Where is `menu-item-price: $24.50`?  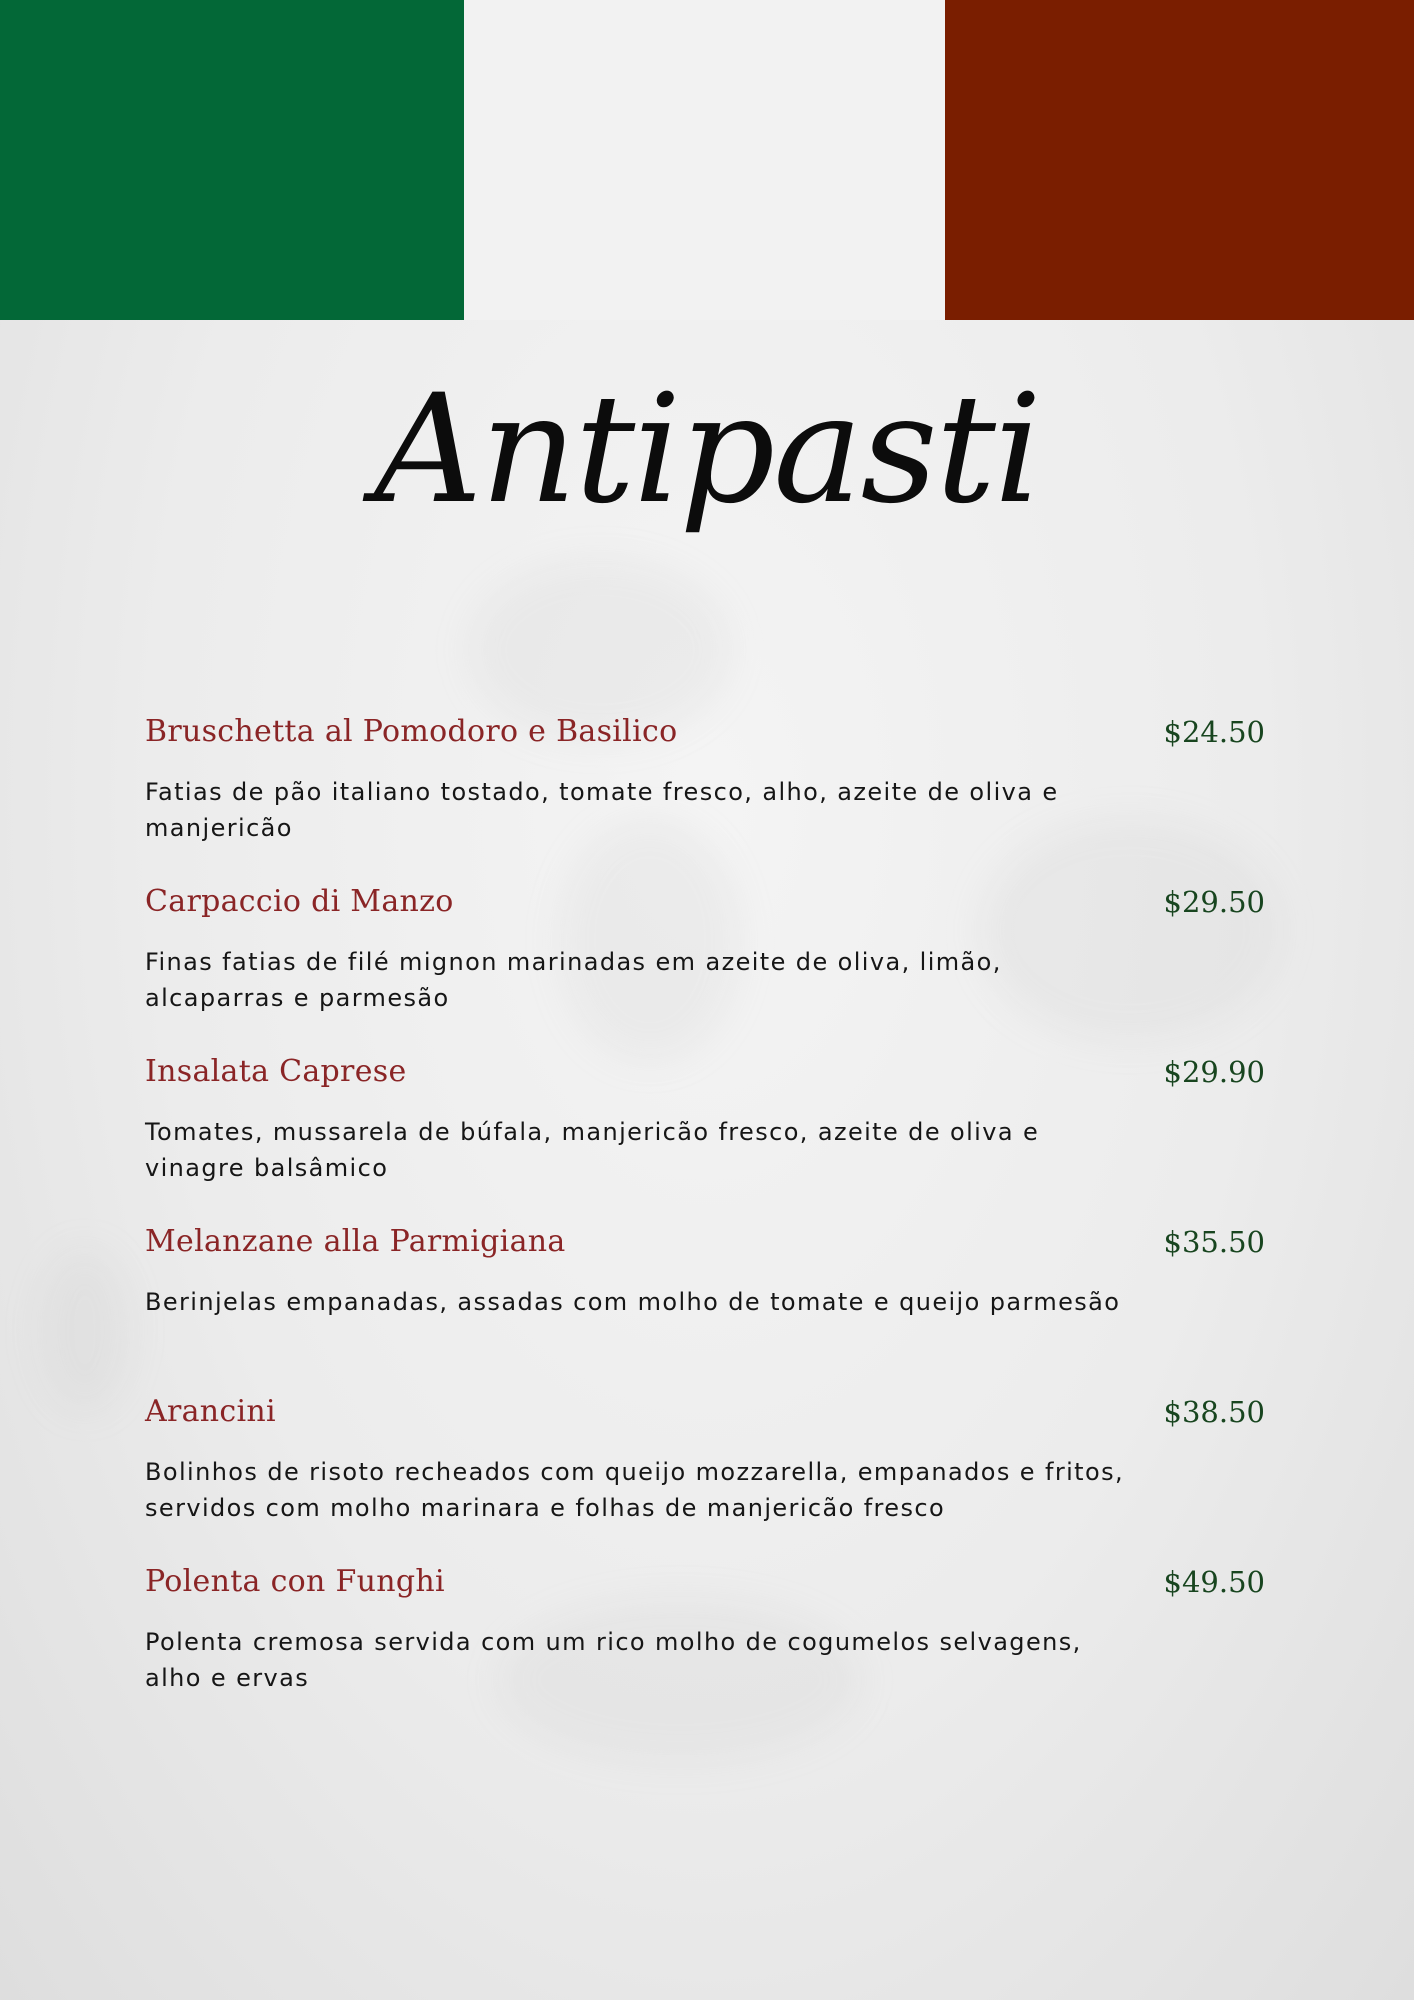 menu-item-price: $24.50 is located at coordinates (1214, 732).